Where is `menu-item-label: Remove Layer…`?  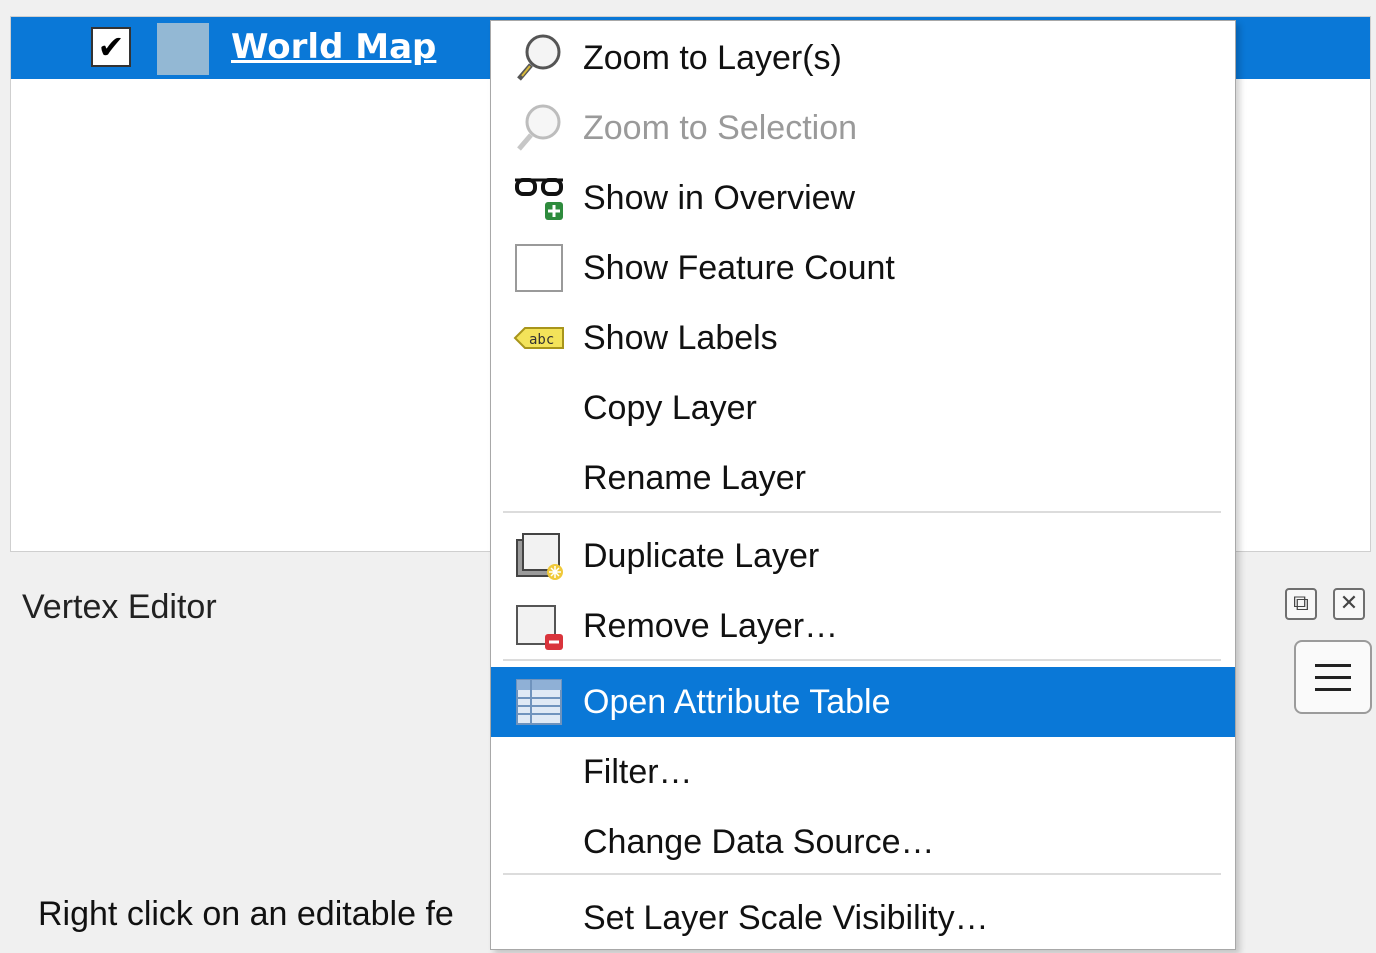 menu-item-label: Remove Layer… is located at coordinates (711, 625).